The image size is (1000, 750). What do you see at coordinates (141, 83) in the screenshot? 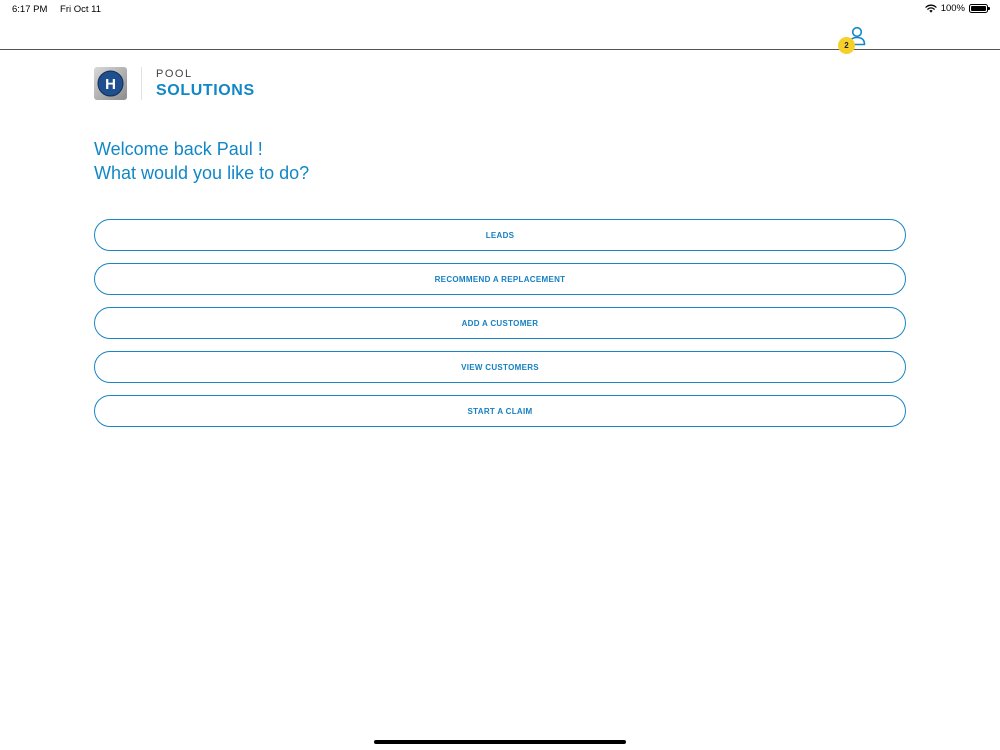
I see `logo-divider` at bounding box center [141, 83].